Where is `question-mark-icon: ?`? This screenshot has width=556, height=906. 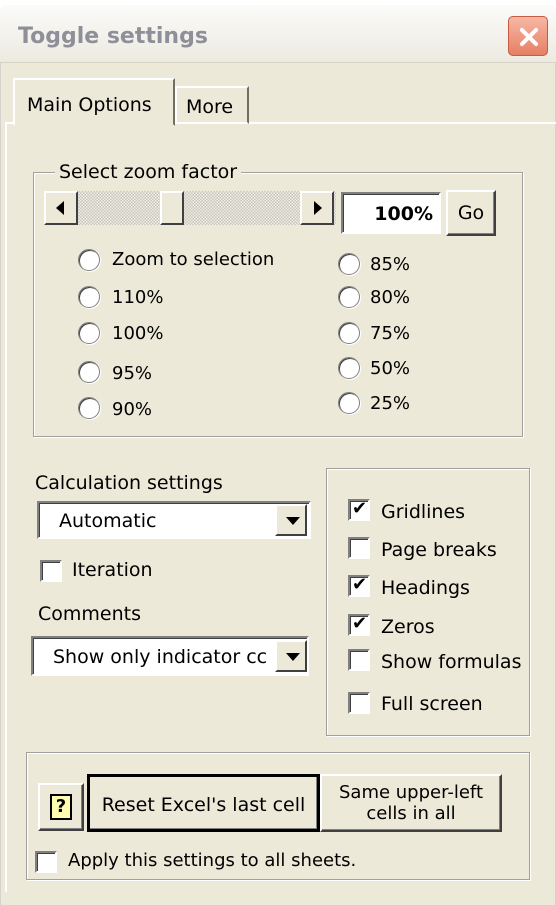
question-mark-icon: ? is located at coordinates (61, 807).